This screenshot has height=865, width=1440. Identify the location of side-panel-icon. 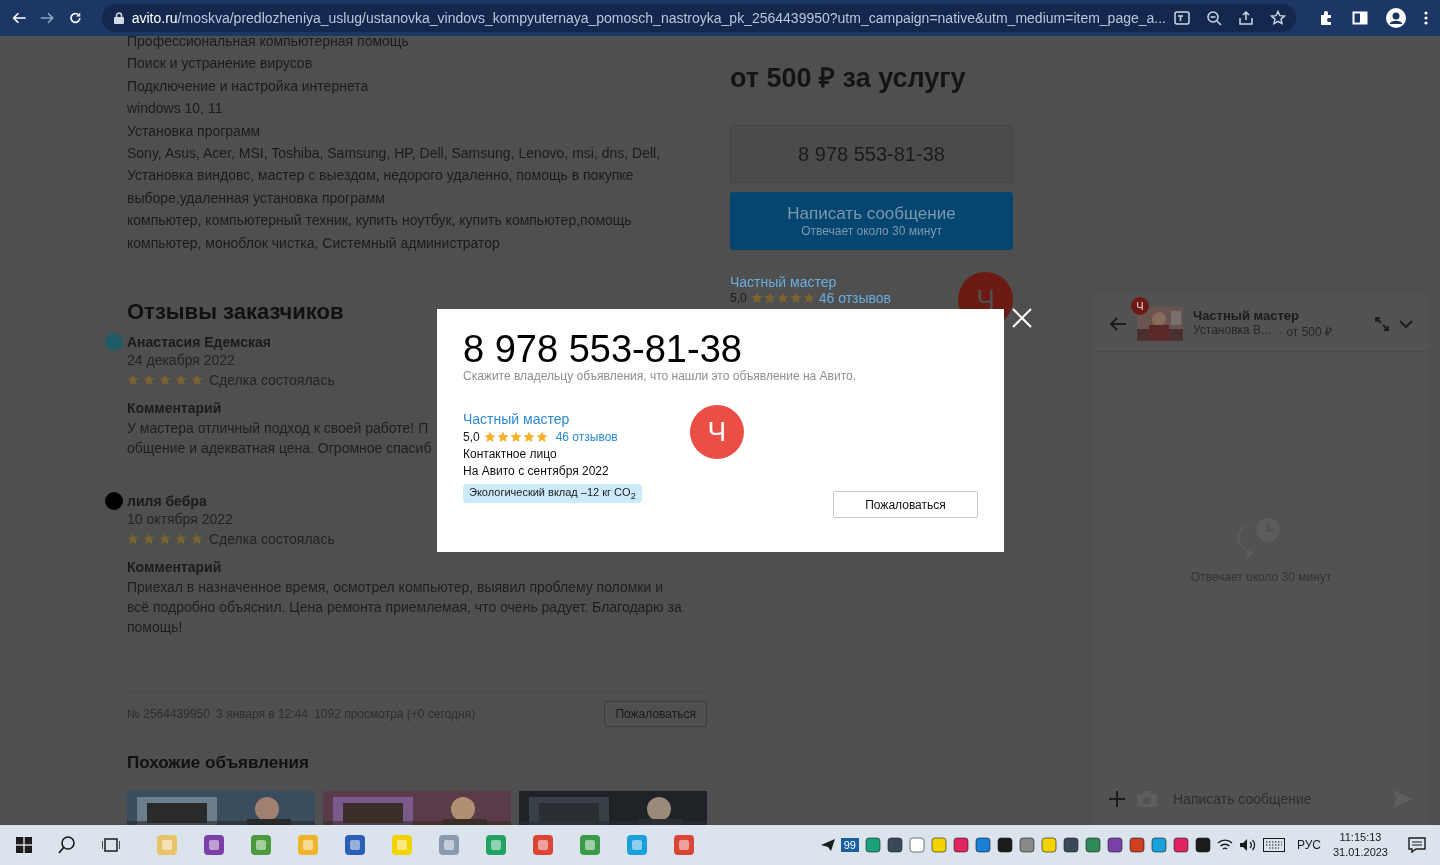
(1360, 18).